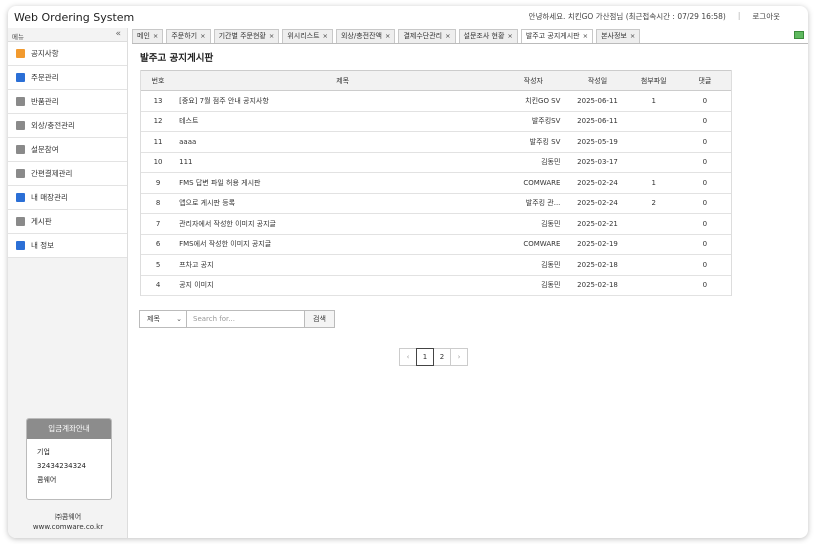  I want to click on cell-no: 8, so click(158, 203).